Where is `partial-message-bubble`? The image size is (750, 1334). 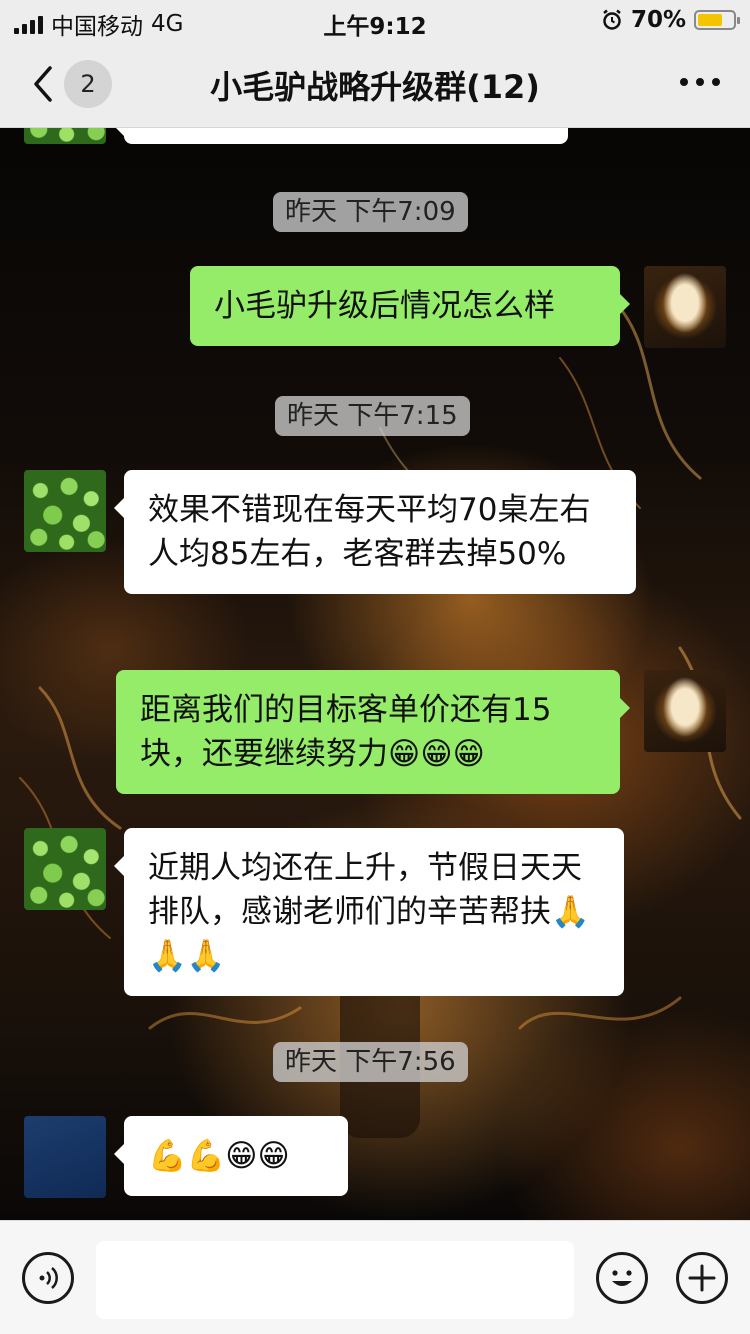
partial-message-bubble is located at coordinates (341, 136).